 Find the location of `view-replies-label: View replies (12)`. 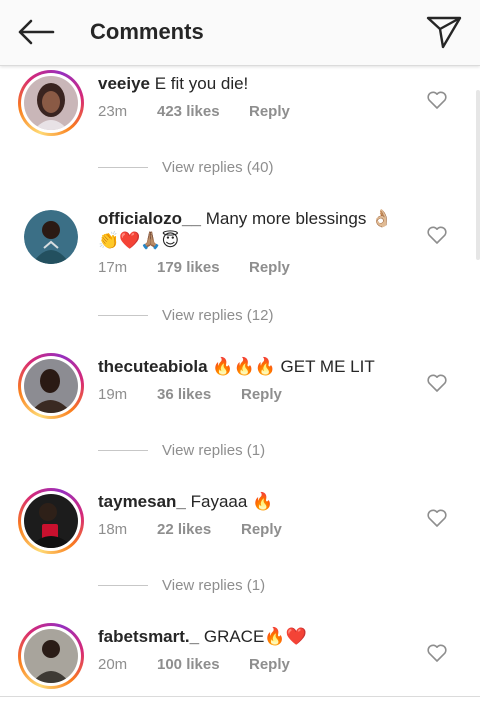

view-replies-label: View replies (12) is located at coordinates (218, 315).